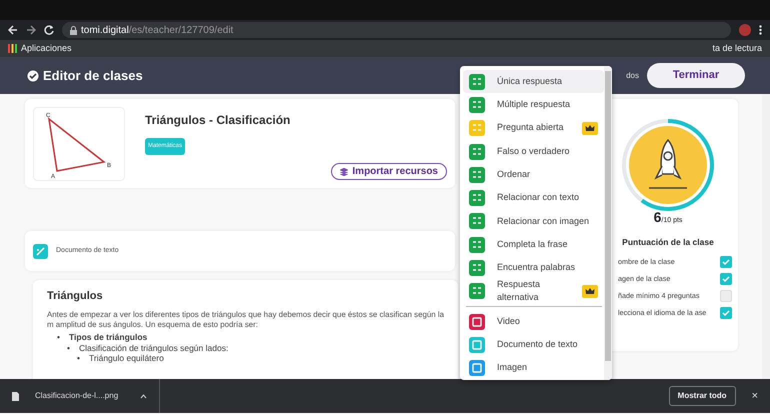  Describe the element at coordinates (668, 242) in the screenshot. I see `score-title: Puntuación de la clase` at that location.